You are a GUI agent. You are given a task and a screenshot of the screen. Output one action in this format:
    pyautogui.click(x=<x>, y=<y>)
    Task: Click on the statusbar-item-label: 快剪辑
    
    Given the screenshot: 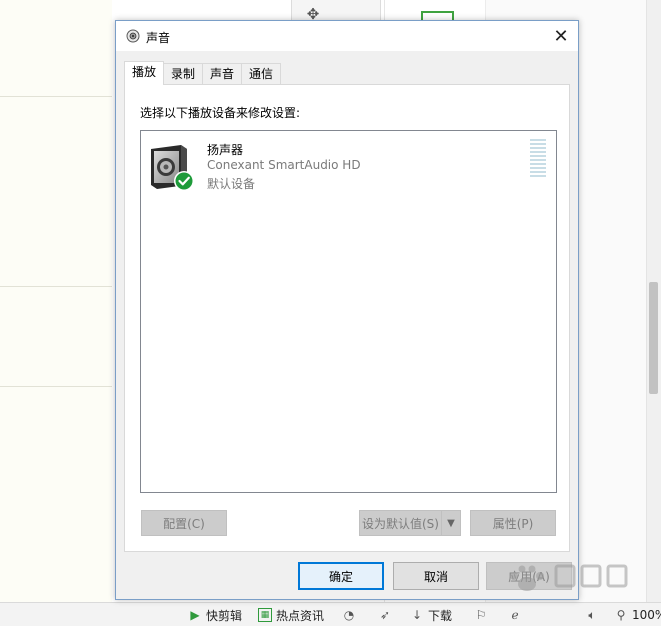 What is the action you would take?
    pyautogui.click(x=224, y=615)
    